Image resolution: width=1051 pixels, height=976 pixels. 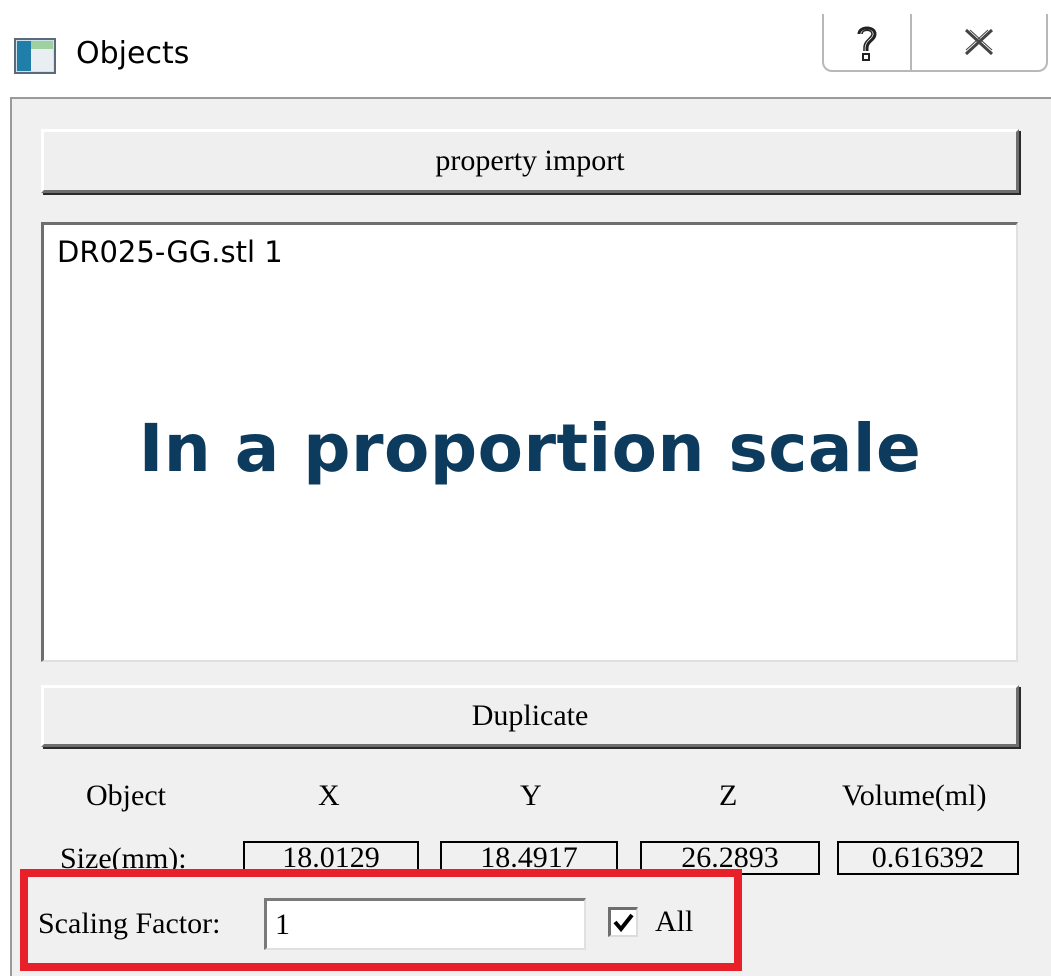 I want to click on overlay-caption: In a proportion scale, so click(x=530, y=448).